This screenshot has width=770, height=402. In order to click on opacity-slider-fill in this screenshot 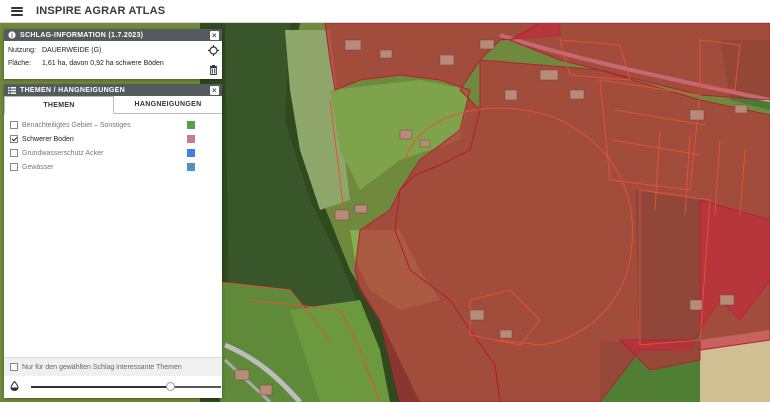, I will do `click(100, 387)`.